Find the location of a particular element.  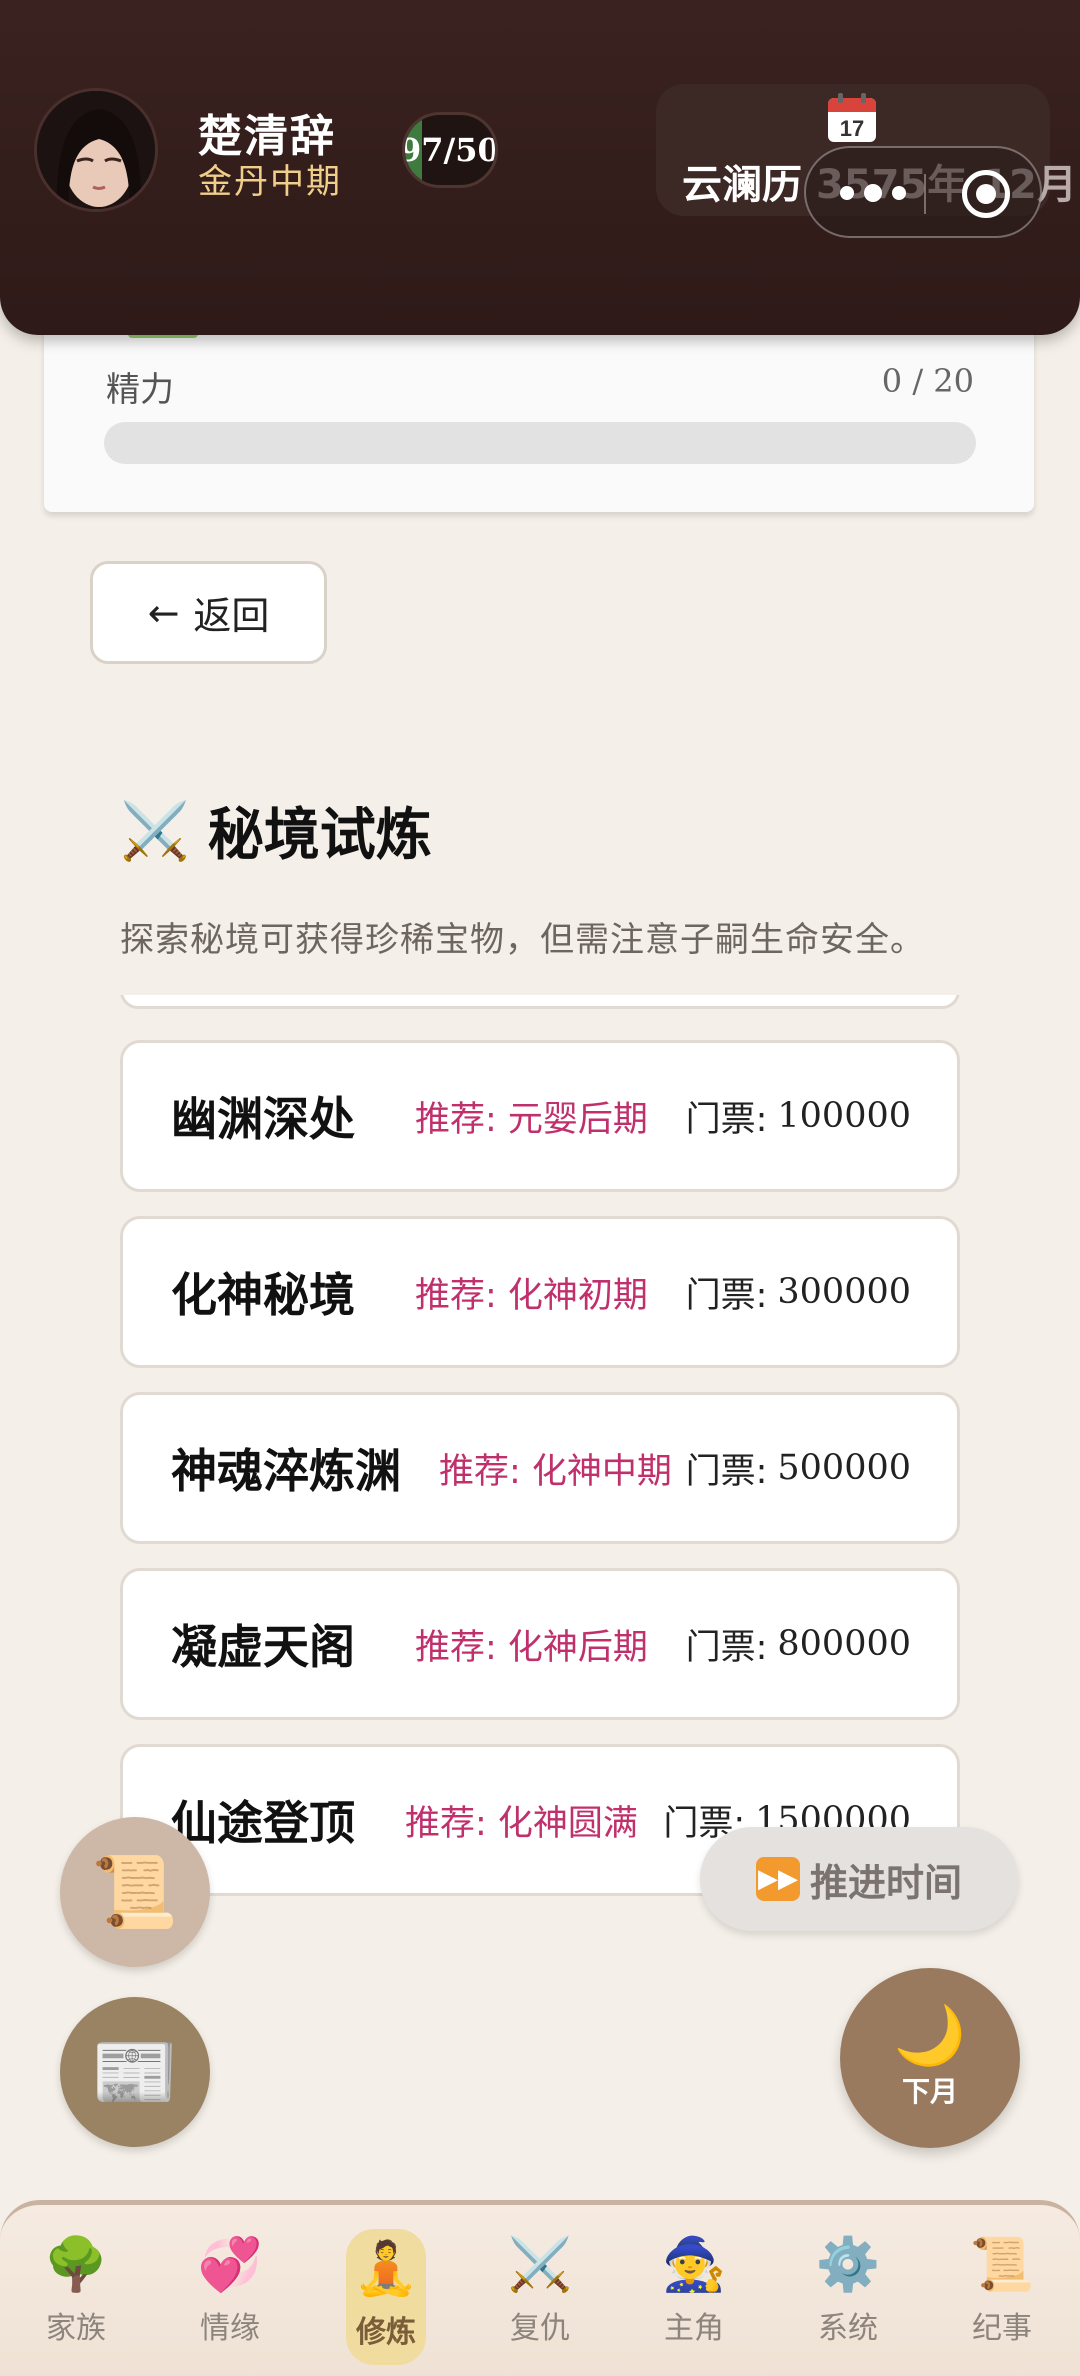

next-month-label: 下月 is located at coordinates (929, 2091).